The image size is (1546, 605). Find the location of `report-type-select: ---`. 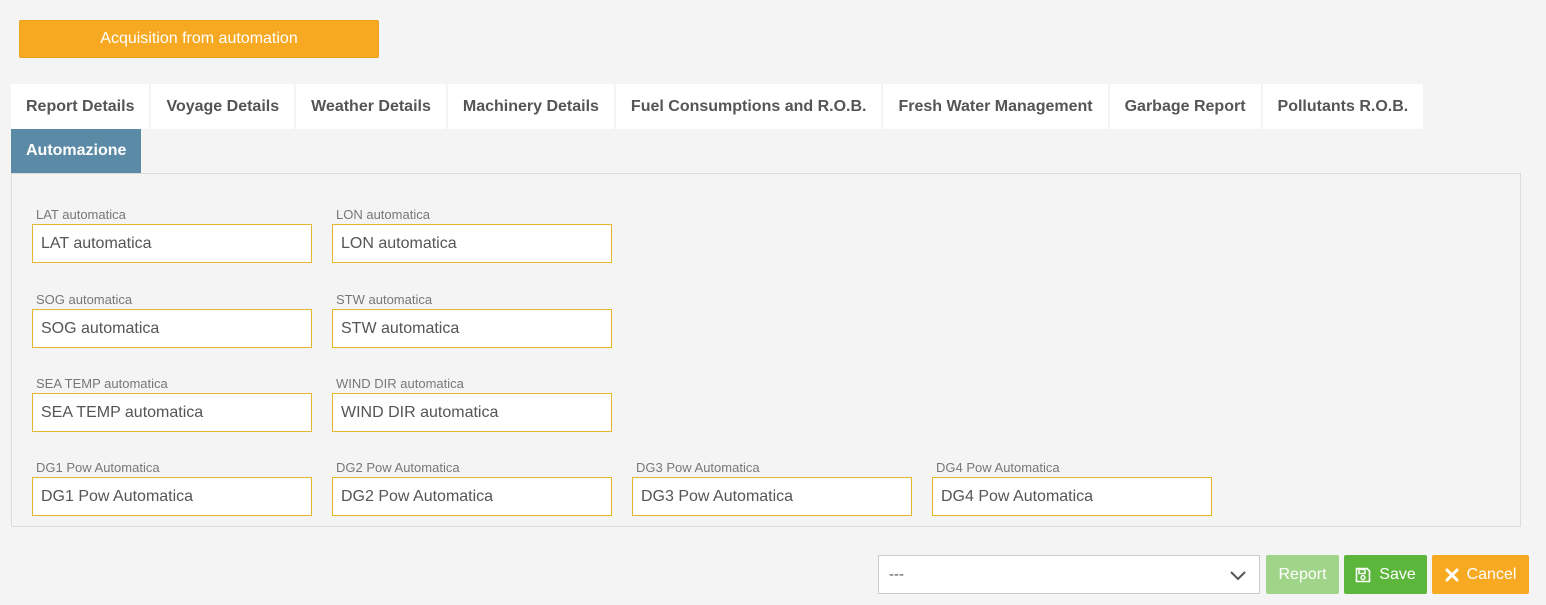

report-type-select: --- is located at coordinates (1069, 574).